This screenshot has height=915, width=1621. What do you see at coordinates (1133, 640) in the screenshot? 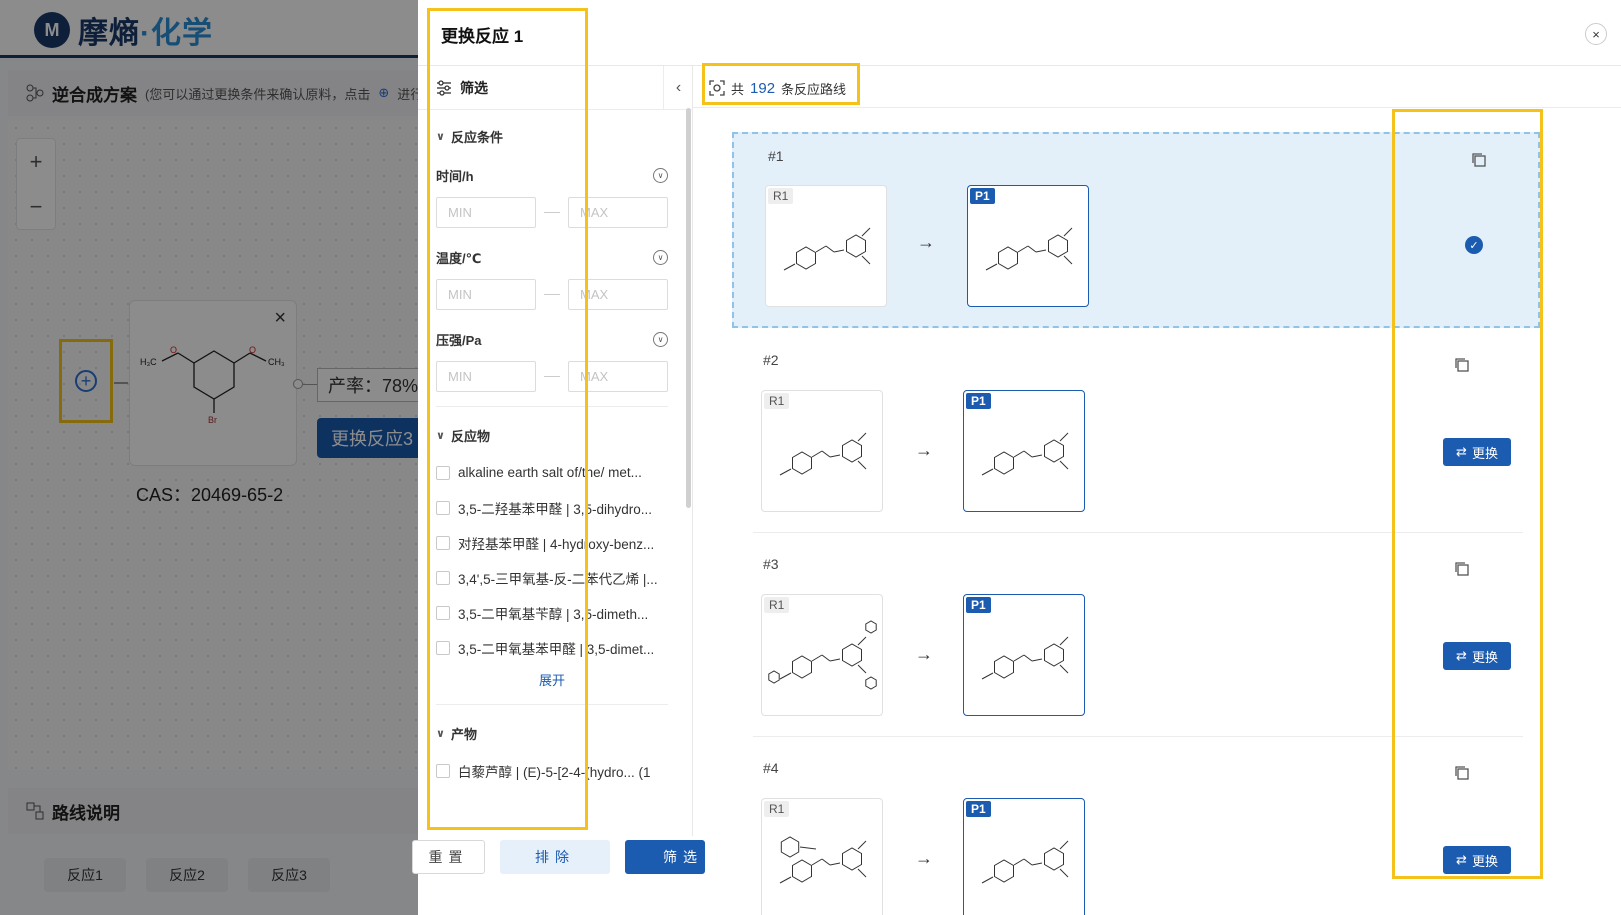
I see `route-card: #3 R1 → P1 ⇄ 更换` at bounding box center [1133, 640].